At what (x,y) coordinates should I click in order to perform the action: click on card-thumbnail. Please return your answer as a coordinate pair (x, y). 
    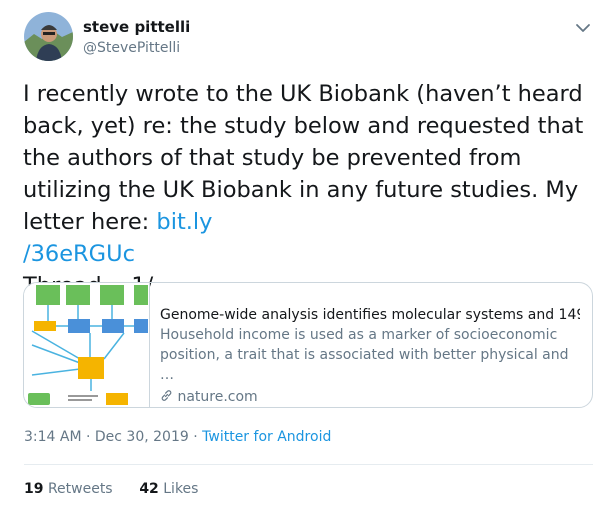
    Looking at the image, I should click on (87, 345).